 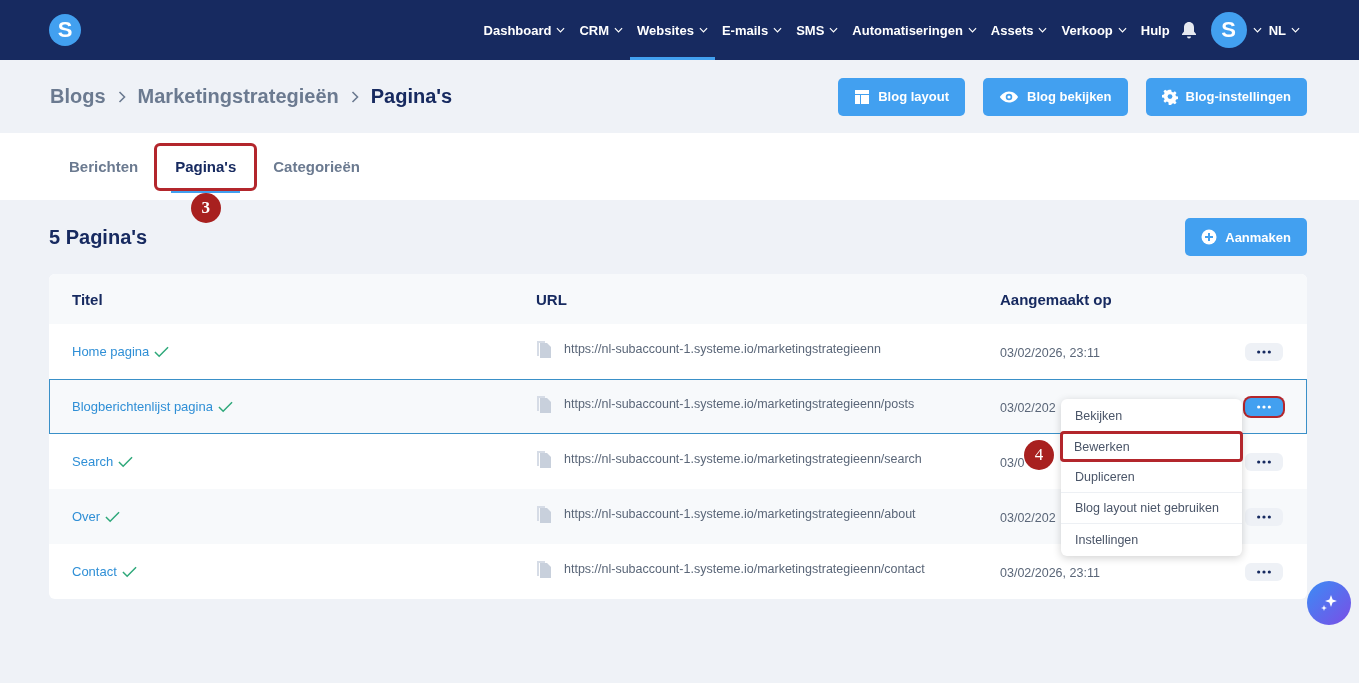 I want to click on page-title-link: Search, so click(x=93, y=461).